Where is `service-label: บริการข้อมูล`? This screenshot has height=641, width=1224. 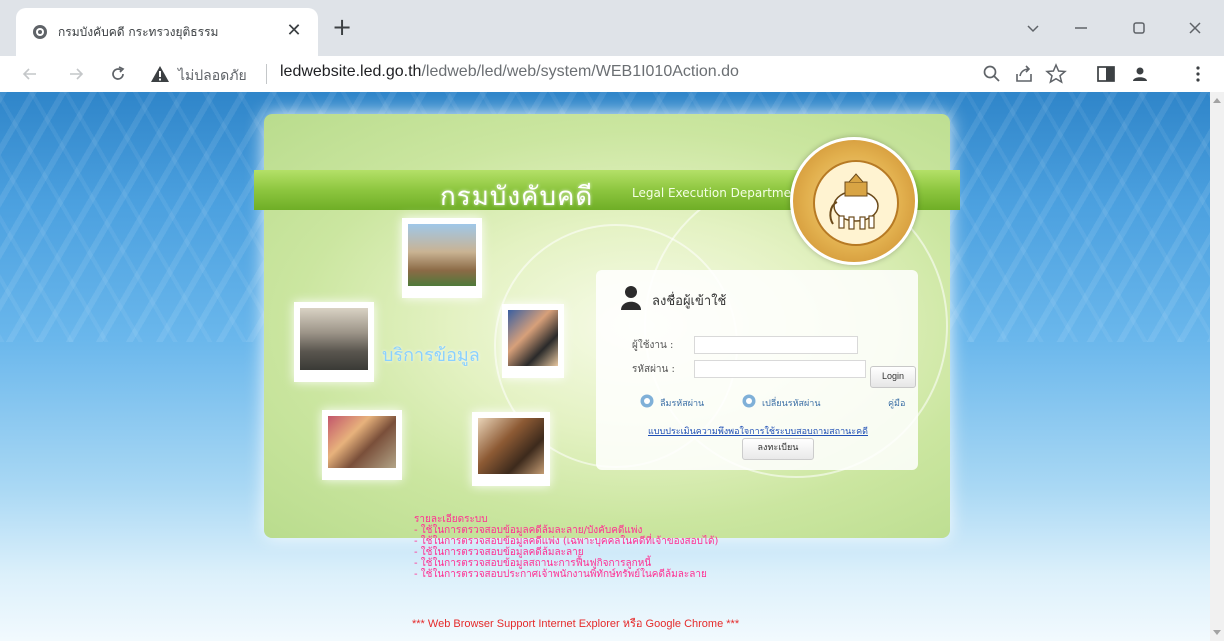
service-label: บริการข้อมูล is located at coordinates (431, 355).